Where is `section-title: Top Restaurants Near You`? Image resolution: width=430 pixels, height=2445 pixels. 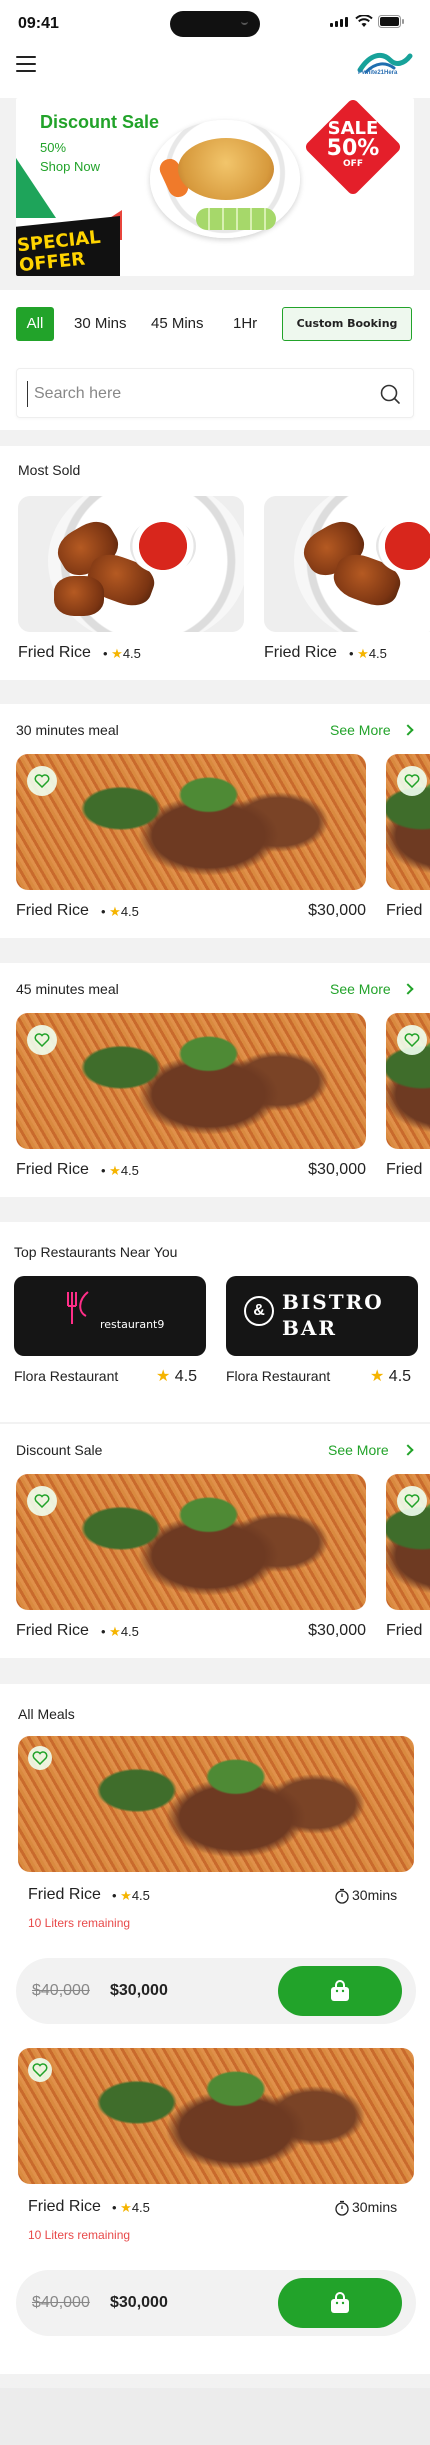
section-title: Top Restaurants Near You is located at coordinates (96, 1252).